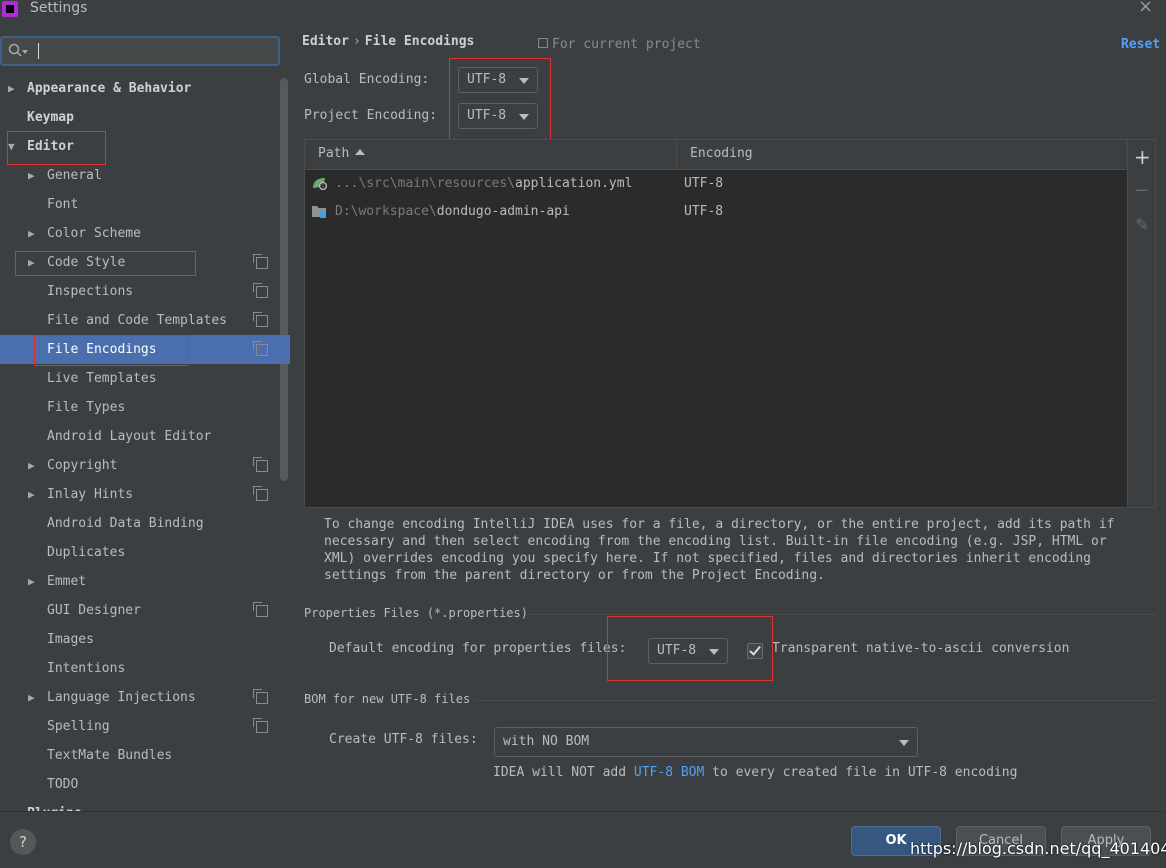  I want to click on sidebar-item-emmet: ▶ Emmet, so click(145, 581).